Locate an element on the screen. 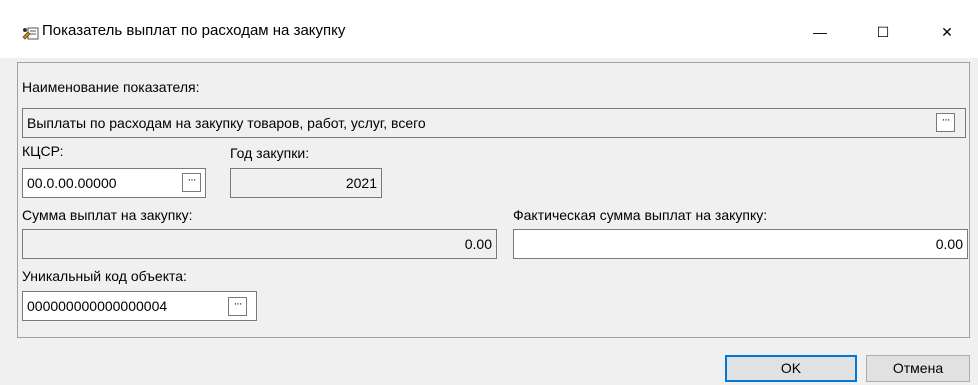  unique-code-ellipsis-button: ··· is located at coordinates (237, 306).